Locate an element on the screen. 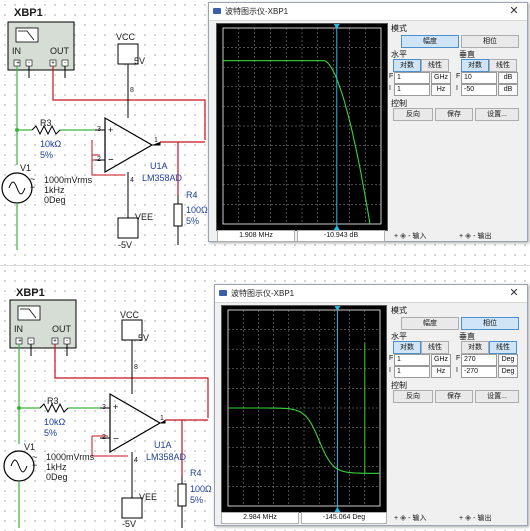 This screenshot has width=530, height=531. vcc-label: VCC is located at coordinates (126, 37).